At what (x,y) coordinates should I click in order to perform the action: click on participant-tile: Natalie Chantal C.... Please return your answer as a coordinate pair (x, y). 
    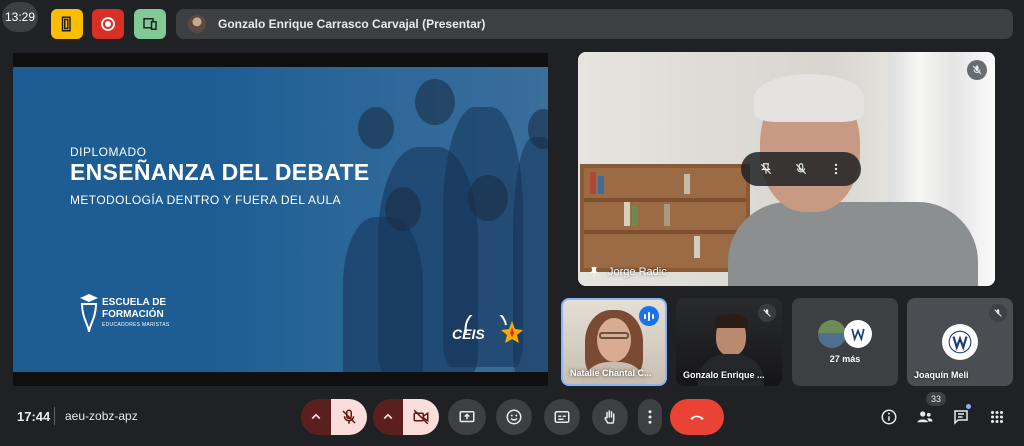
    Looking at the image, I should click on (614, 342).